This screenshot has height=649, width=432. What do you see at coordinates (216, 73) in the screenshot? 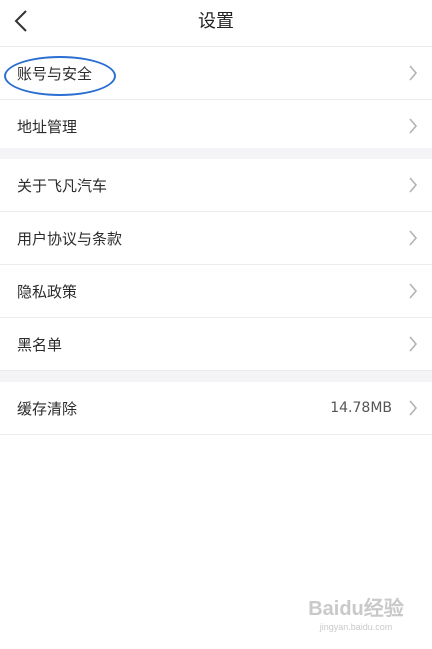
I see `settings-item-account-security: 账号与安全` at bounding box center [216, 73].